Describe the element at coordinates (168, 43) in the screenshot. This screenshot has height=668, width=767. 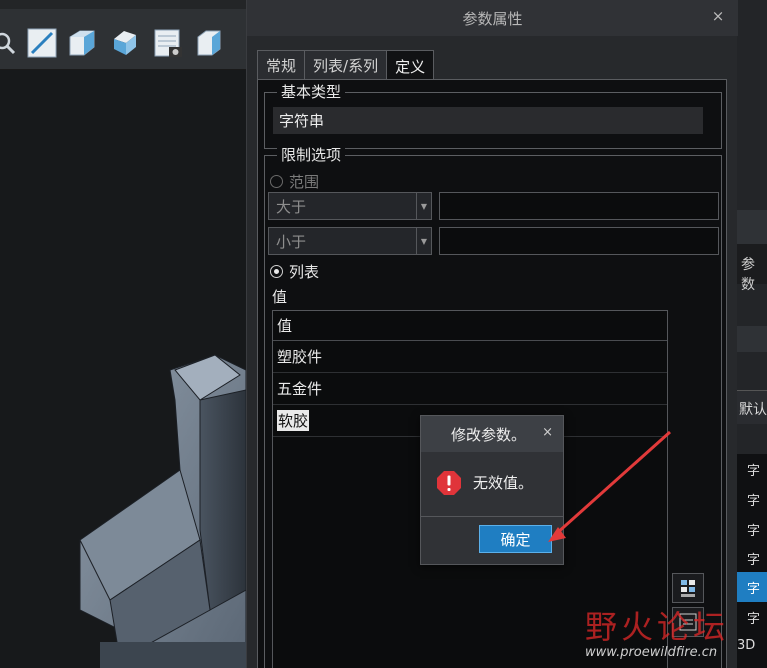
I see `screenshot-icon` at that location.